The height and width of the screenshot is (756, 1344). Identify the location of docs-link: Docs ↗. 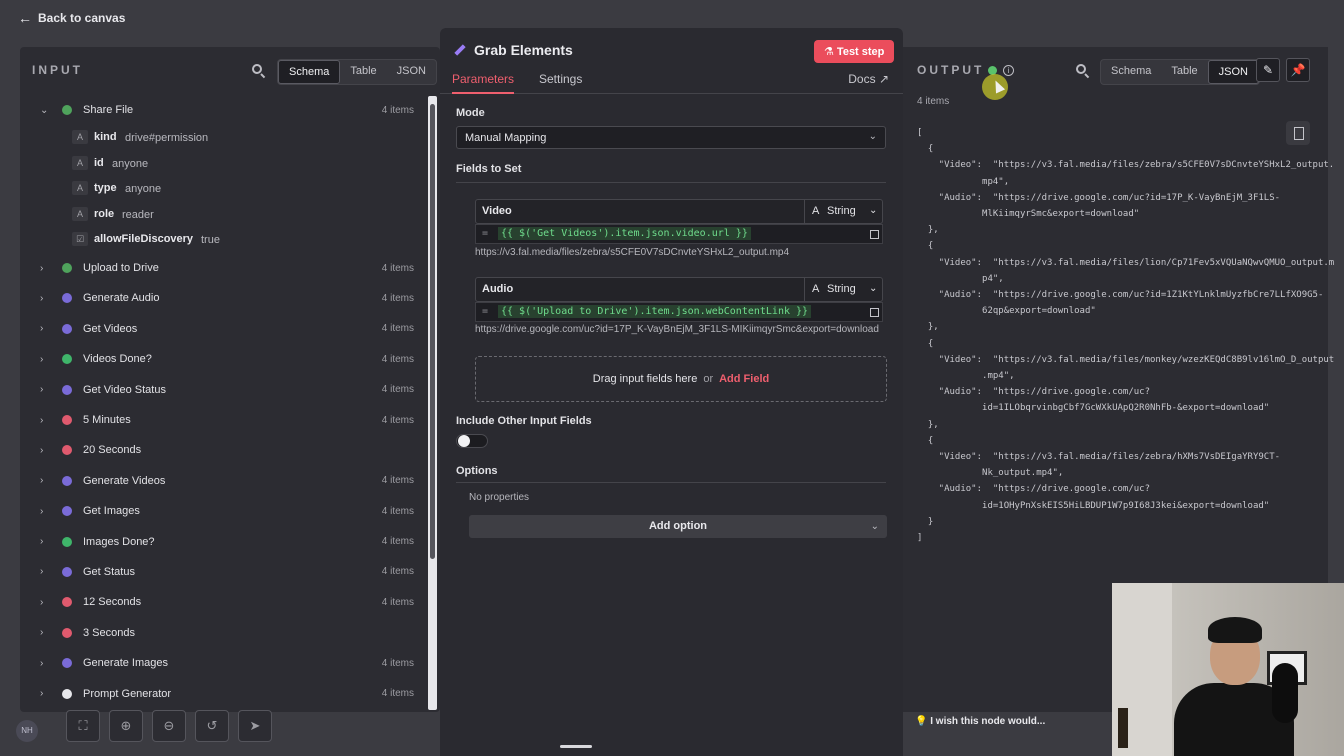
(868, 79).